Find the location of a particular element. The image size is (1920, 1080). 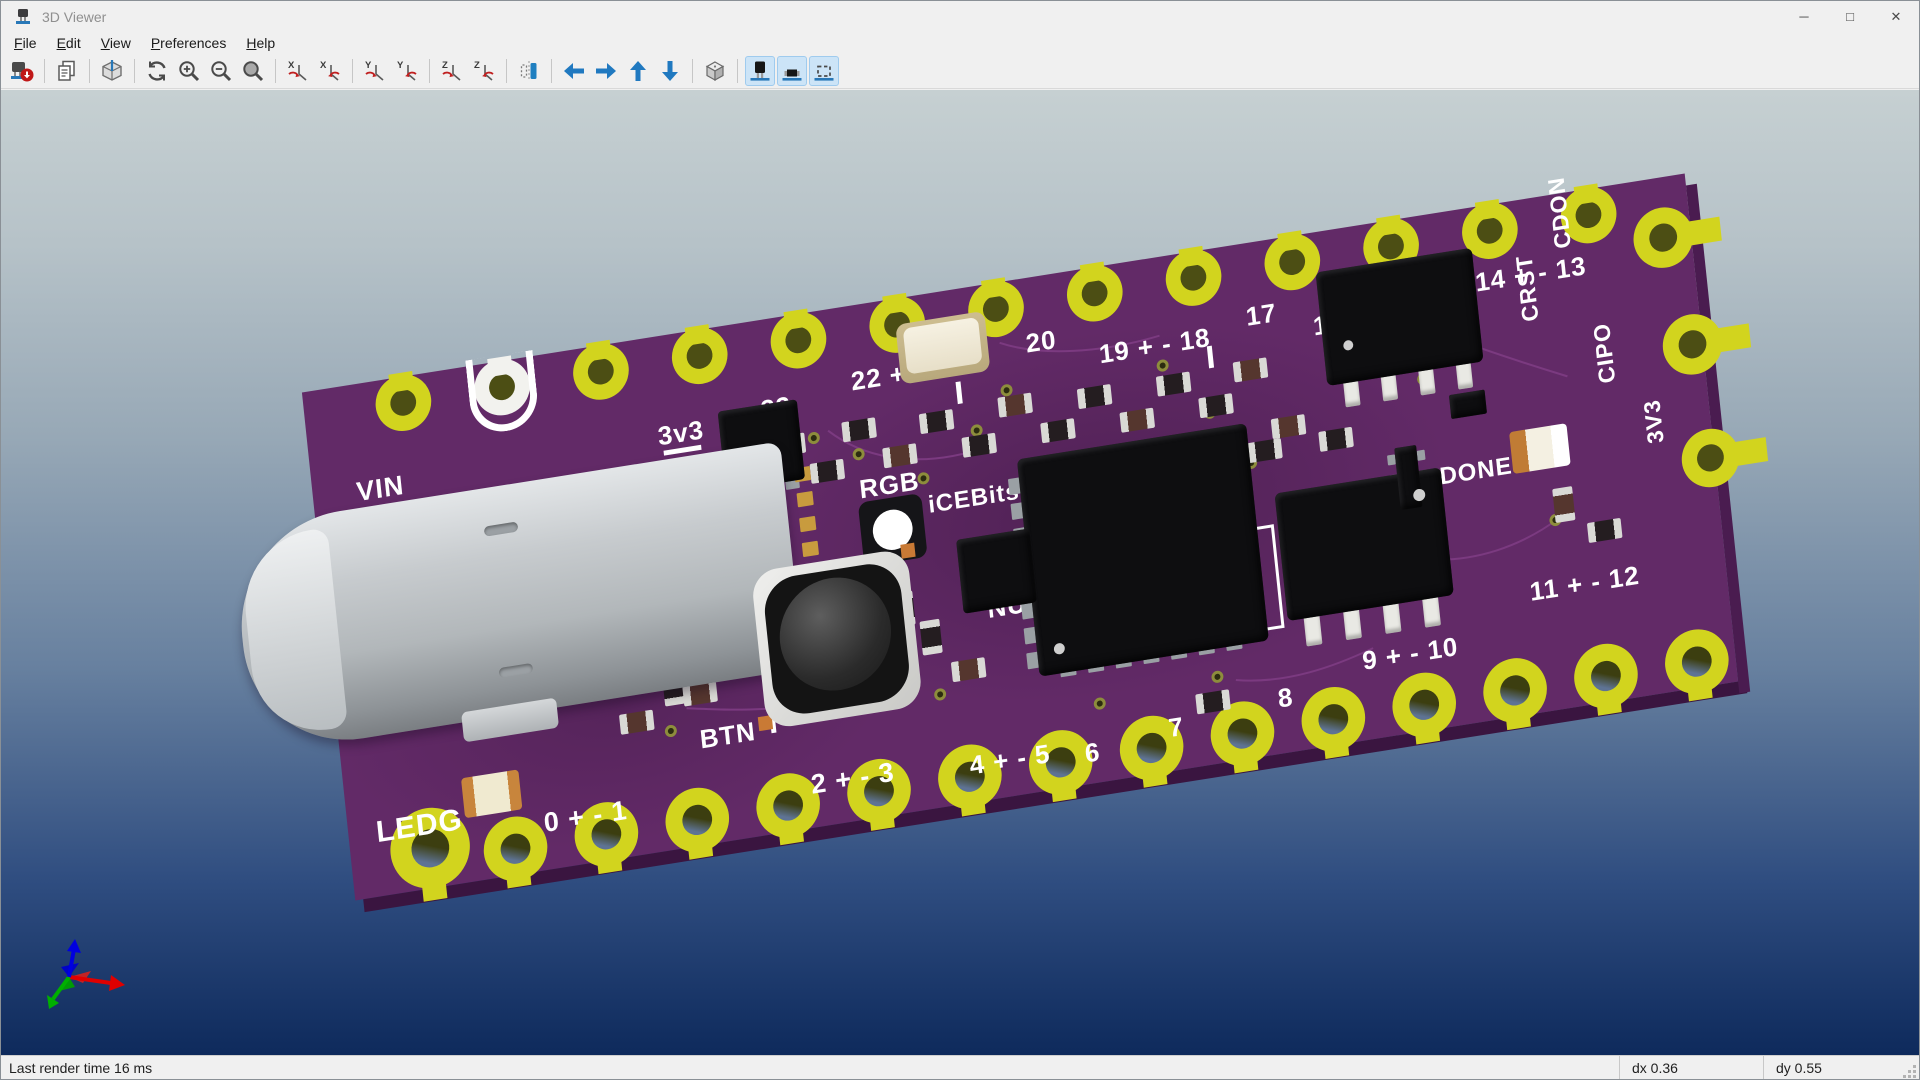

rotate-x-ccw-button: X is located at coordinates (330, 71).